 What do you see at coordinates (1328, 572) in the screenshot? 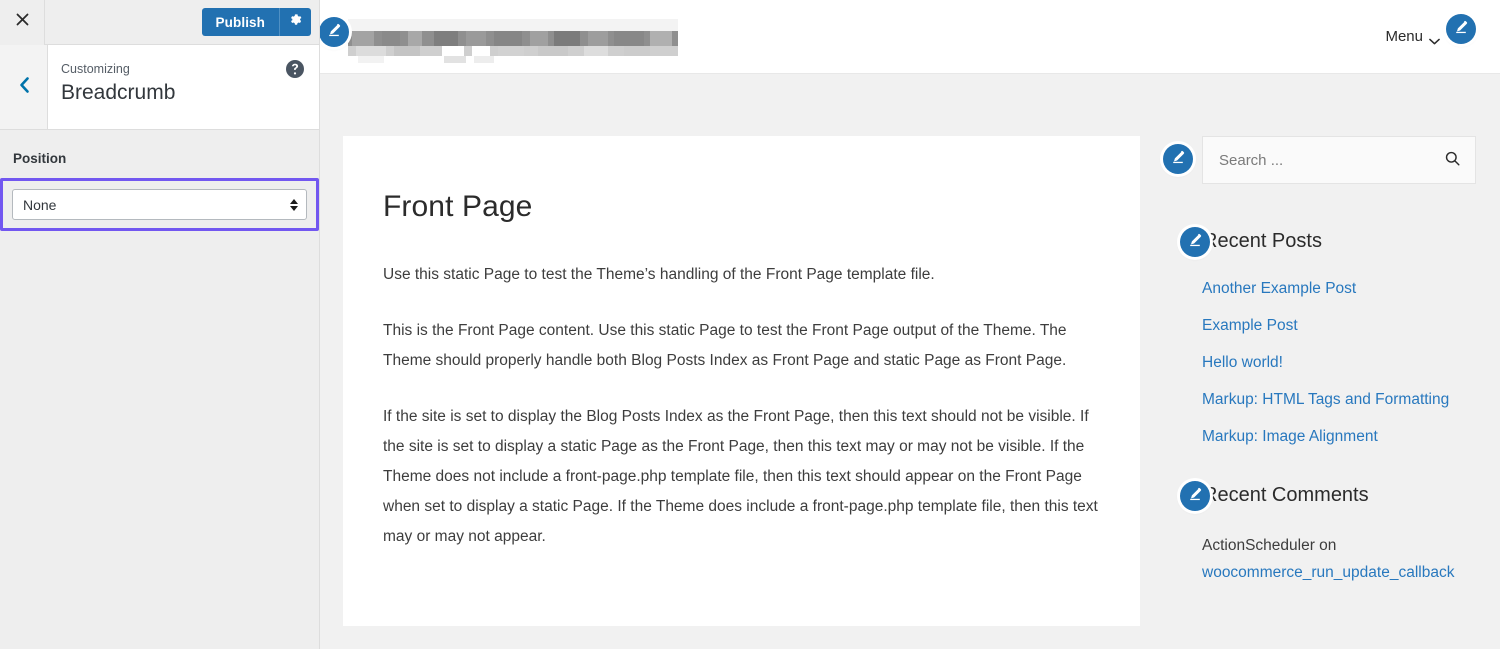
I see `comment-post-link: woocommerce_run_update_callback` at bounding box center [1328, 572].